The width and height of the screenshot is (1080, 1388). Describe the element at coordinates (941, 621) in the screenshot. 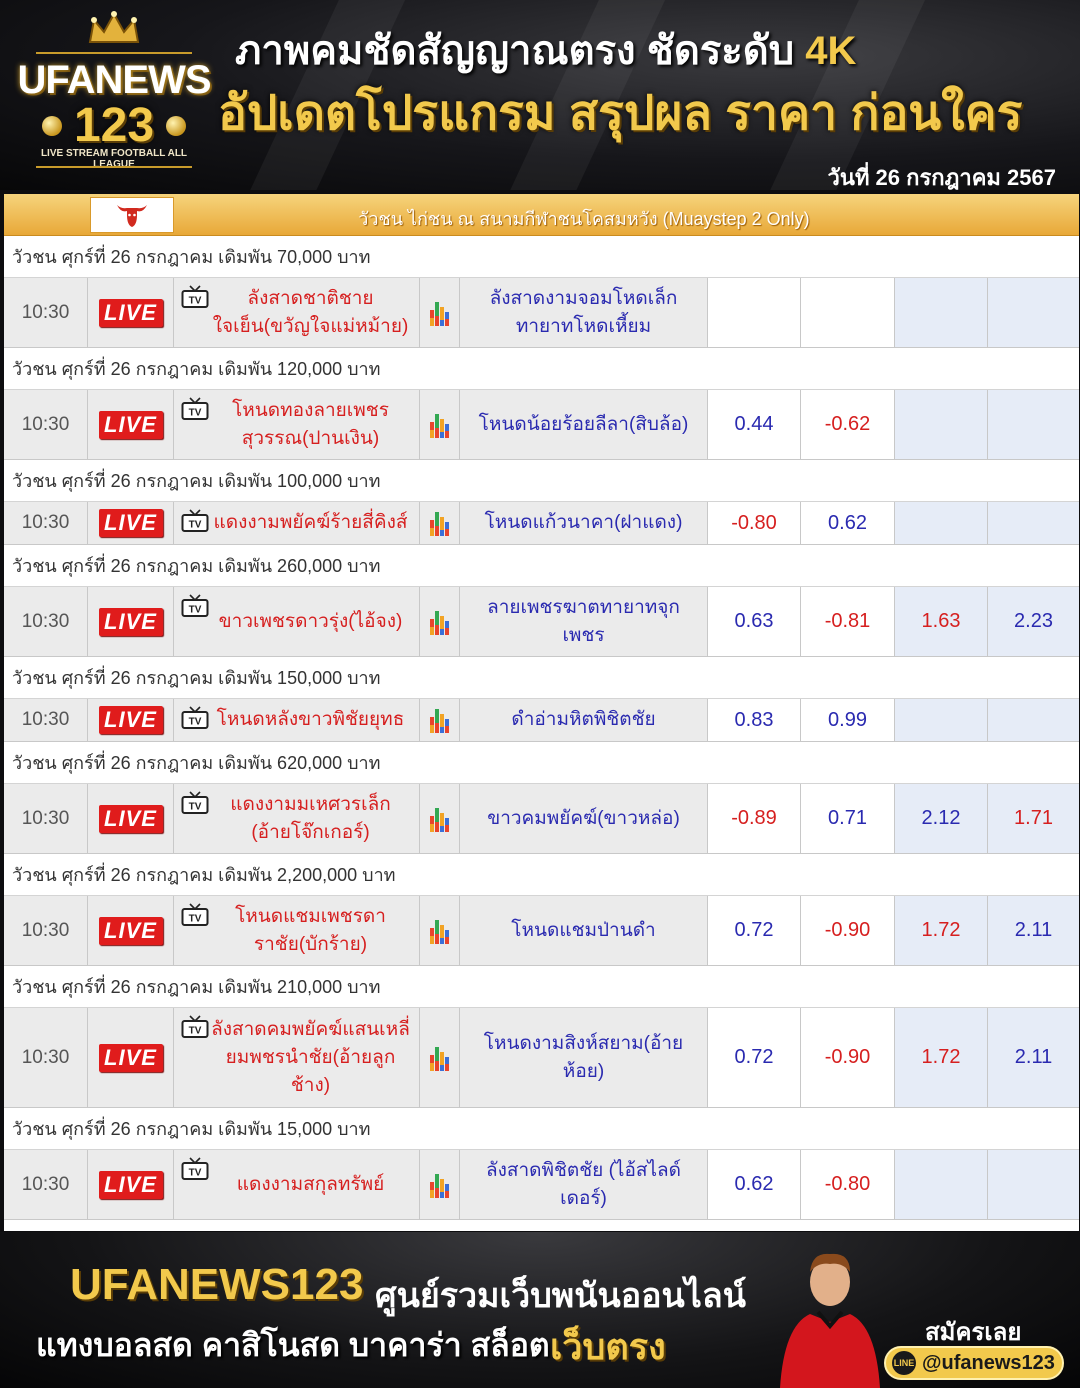

I see `odds-price-home: 1.63` at that location.